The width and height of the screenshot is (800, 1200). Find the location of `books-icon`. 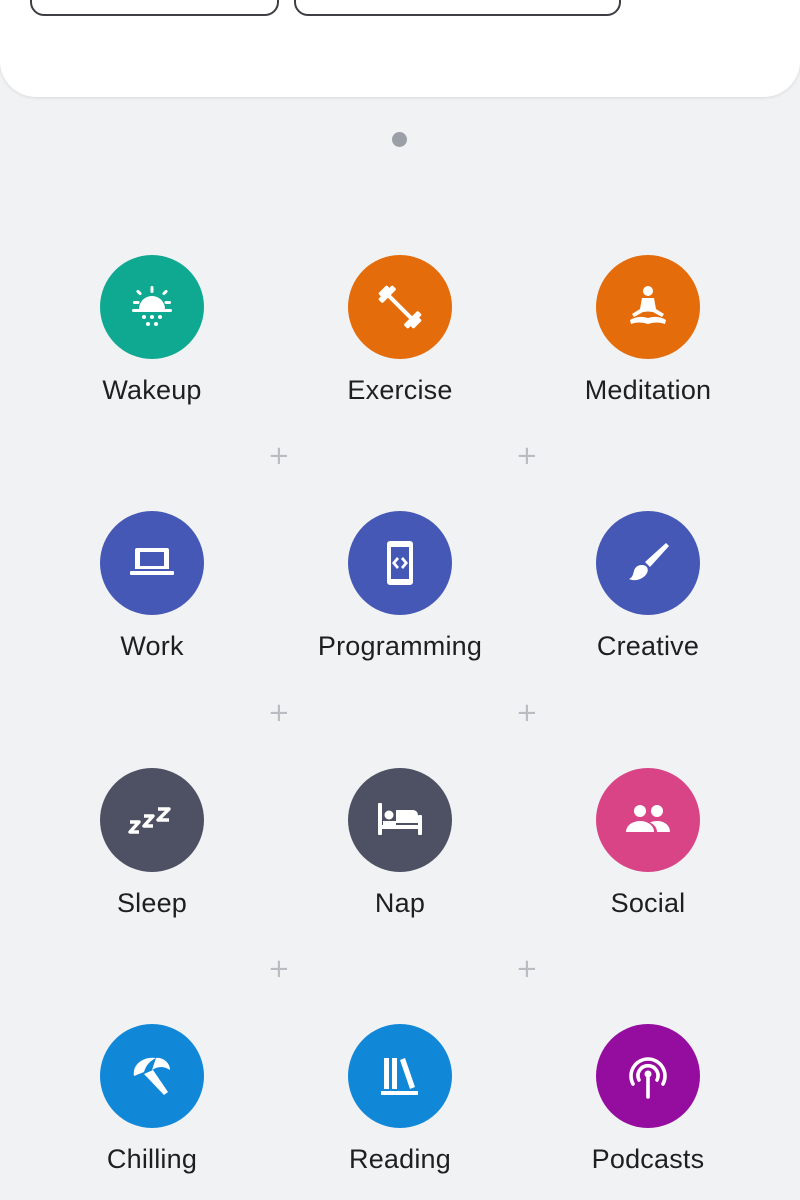

books-icon is located at coordinates (400, 1076).